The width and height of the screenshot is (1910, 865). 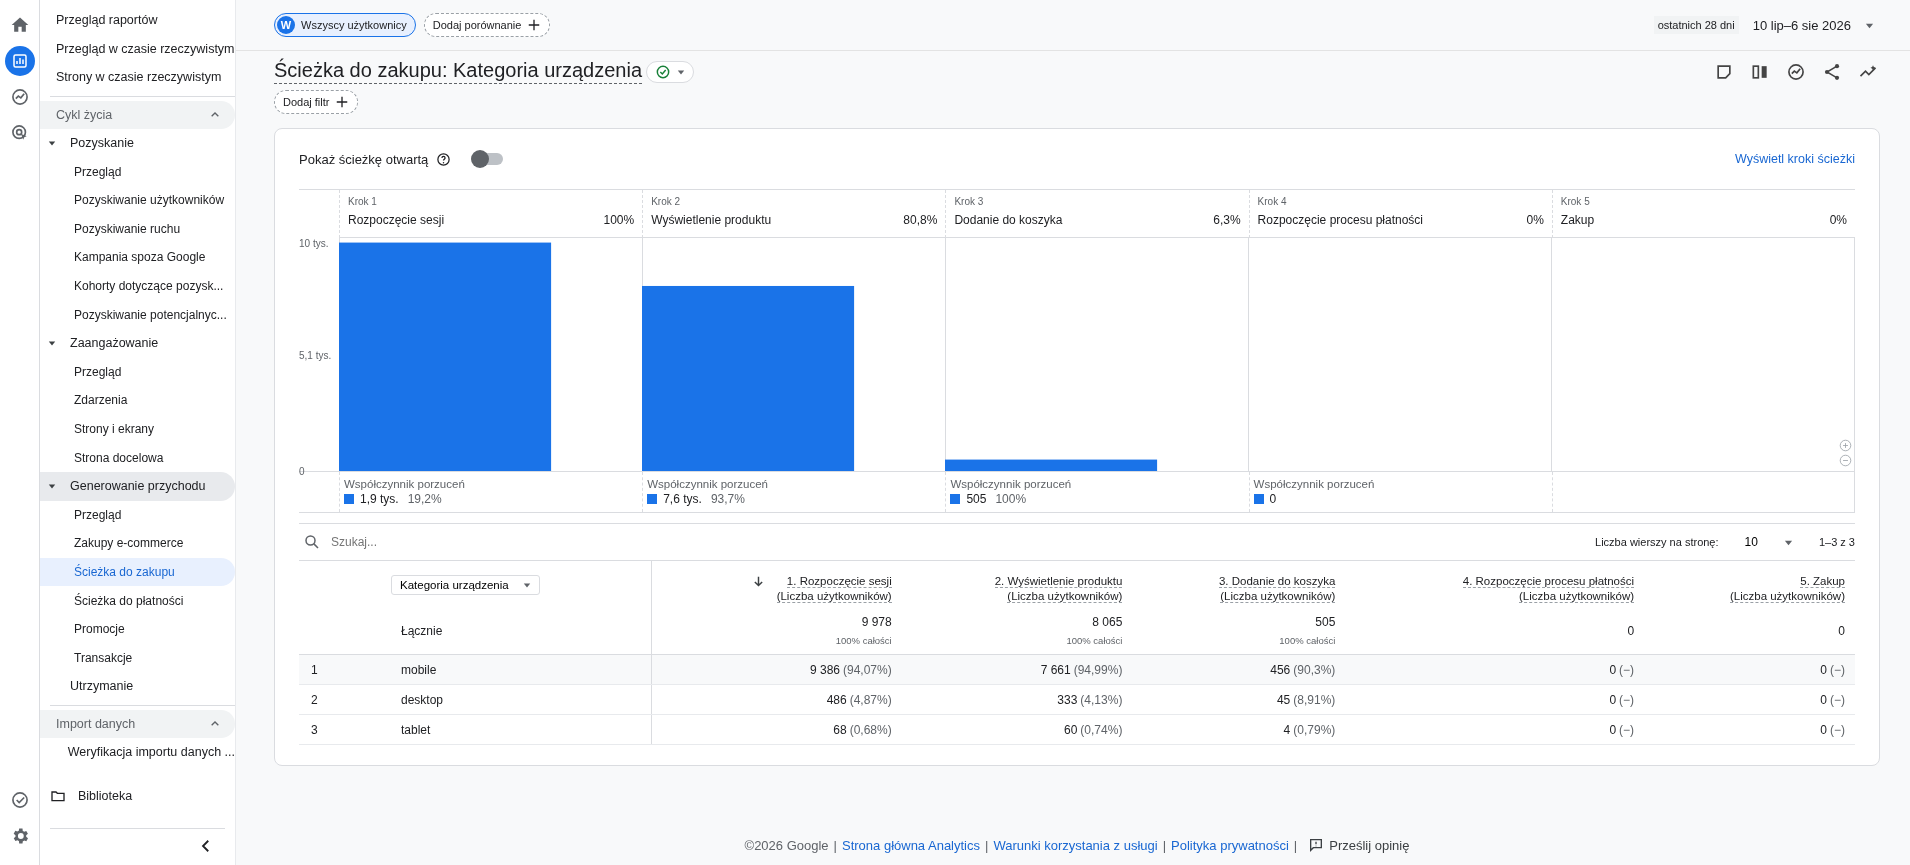 I want to click on date-range-picker: 10 lip–6 sie 2026, so click(x=1813, y=25).